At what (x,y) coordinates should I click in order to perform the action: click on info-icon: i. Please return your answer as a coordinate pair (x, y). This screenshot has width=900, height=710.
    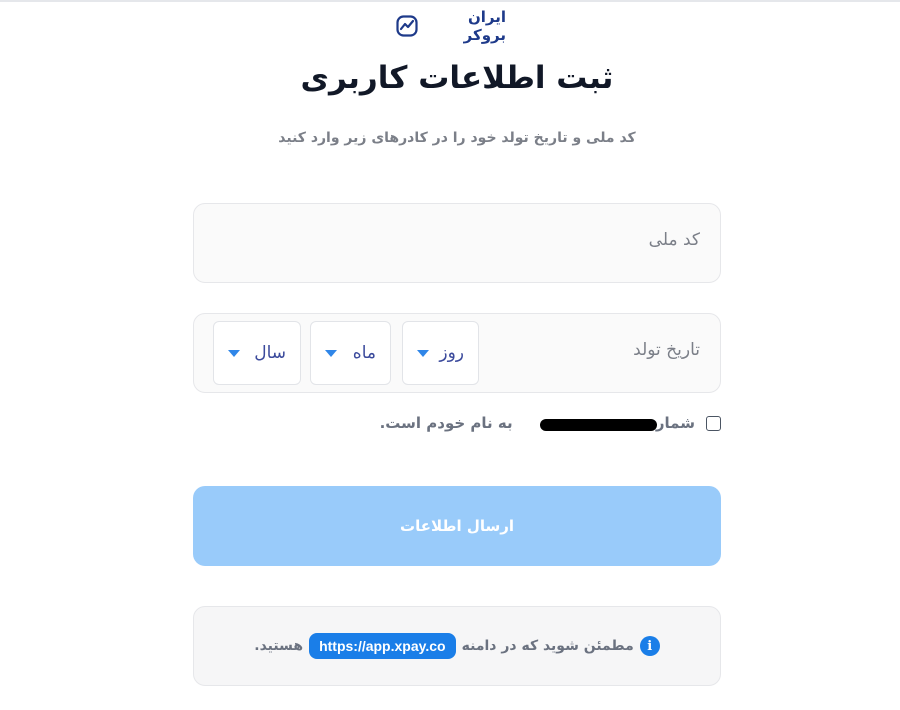
    Looking at the image, I should click on (649, 646).